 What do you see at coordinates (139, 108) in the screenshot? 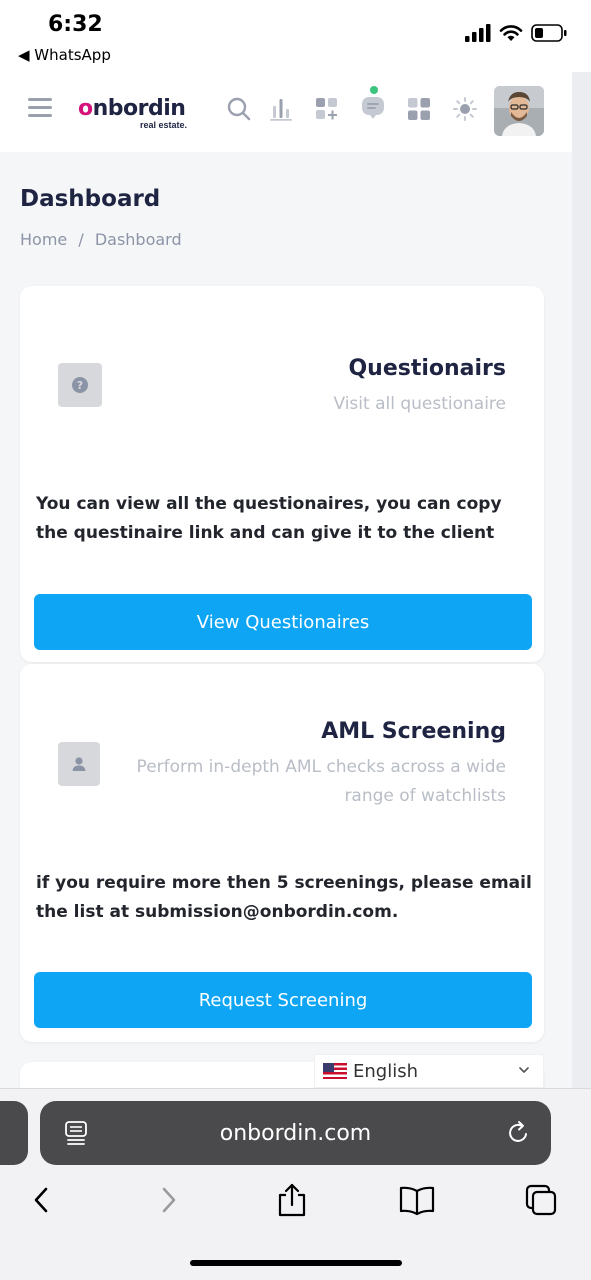
I see `logo-text: nbordin` at bounding box center [139, 108].